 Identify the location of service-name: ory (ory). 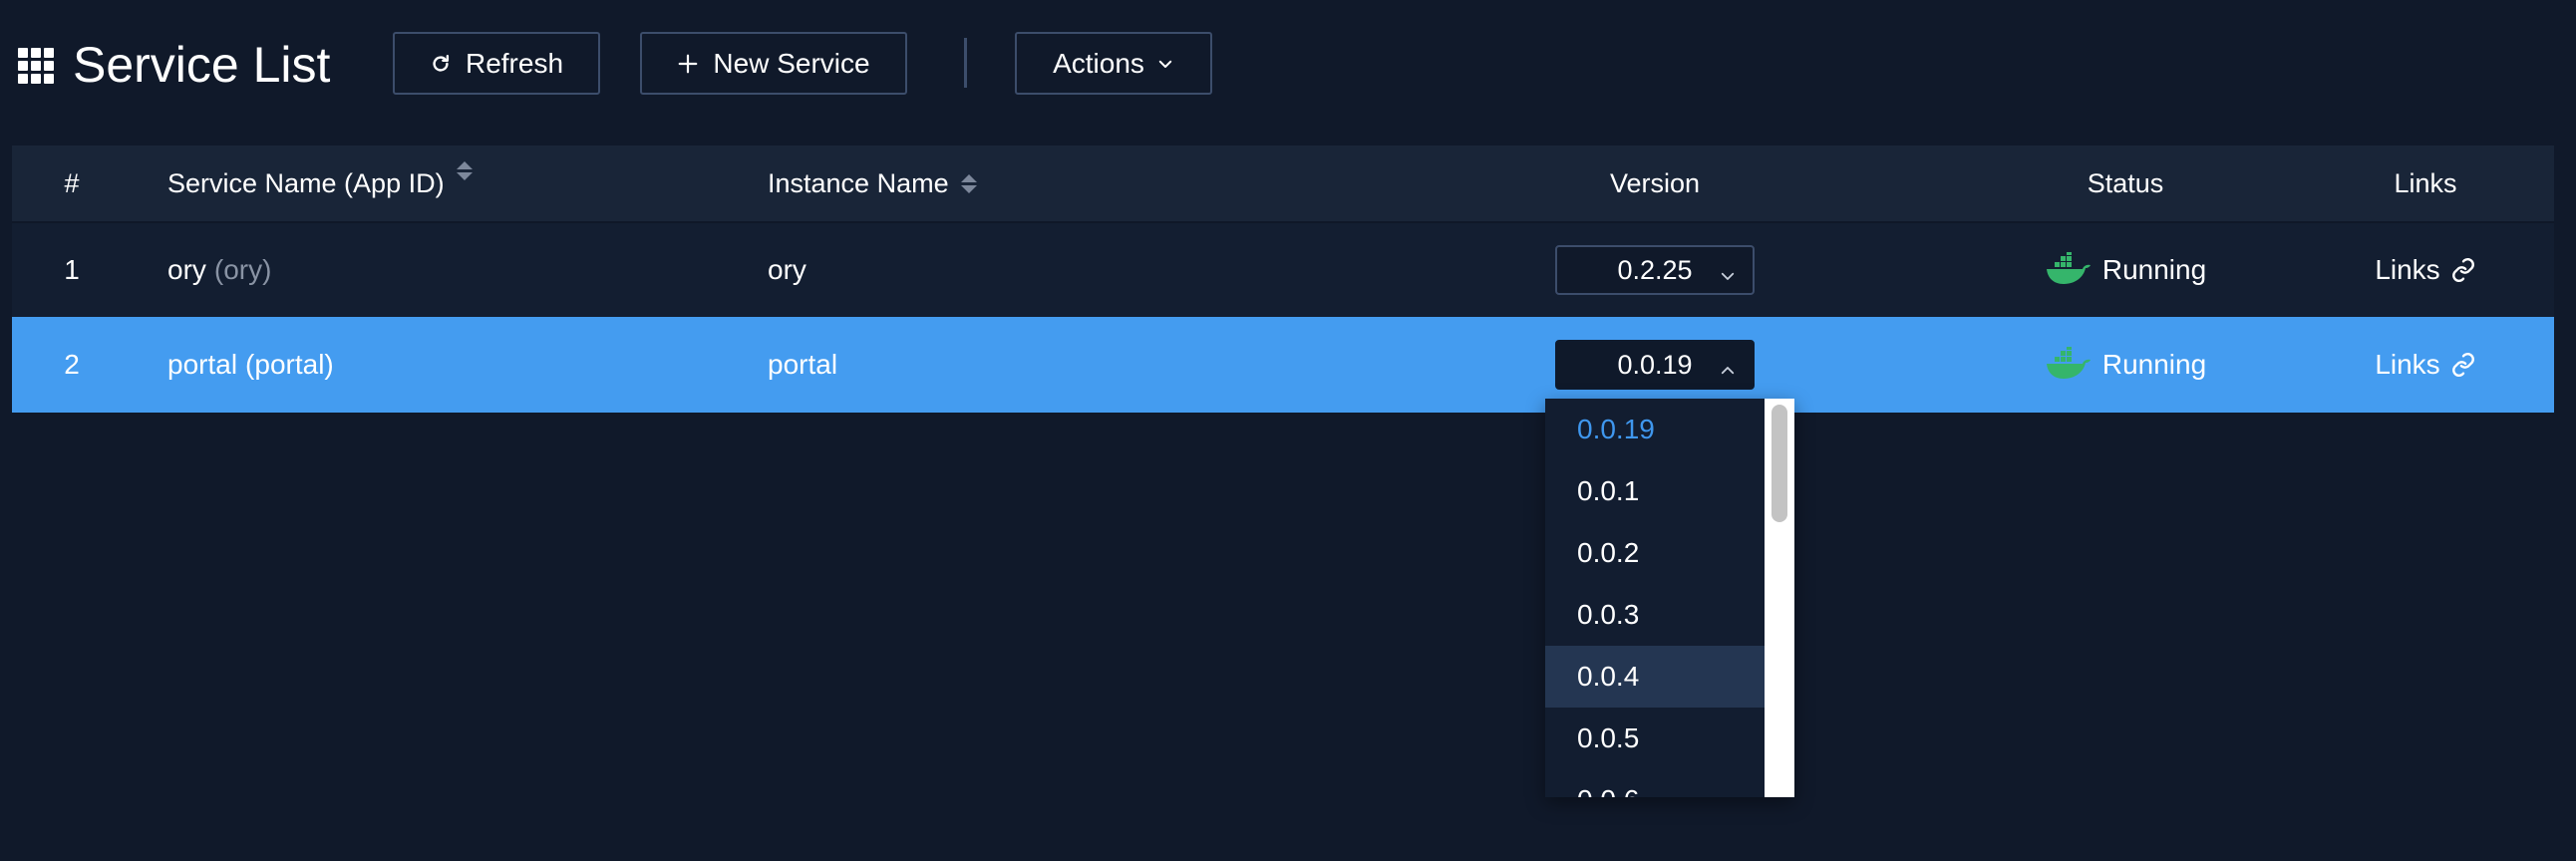
(219, 270).